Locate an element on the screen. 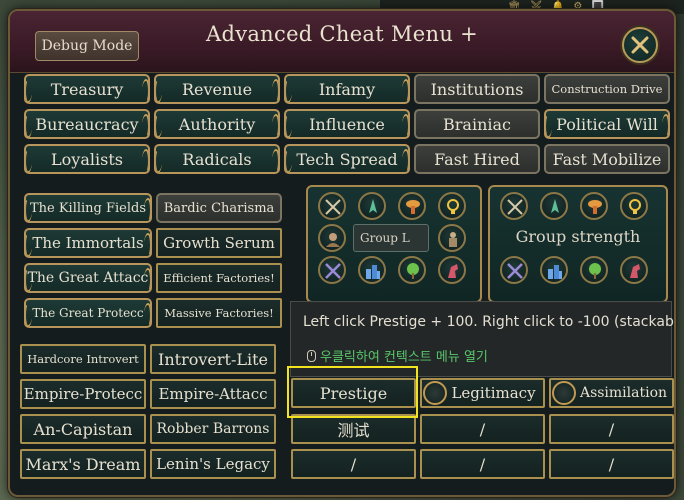 This screenshot has height=500, width=684. fast-mobilize-button: Fast Mobilize is located at coordinates (607, 159).